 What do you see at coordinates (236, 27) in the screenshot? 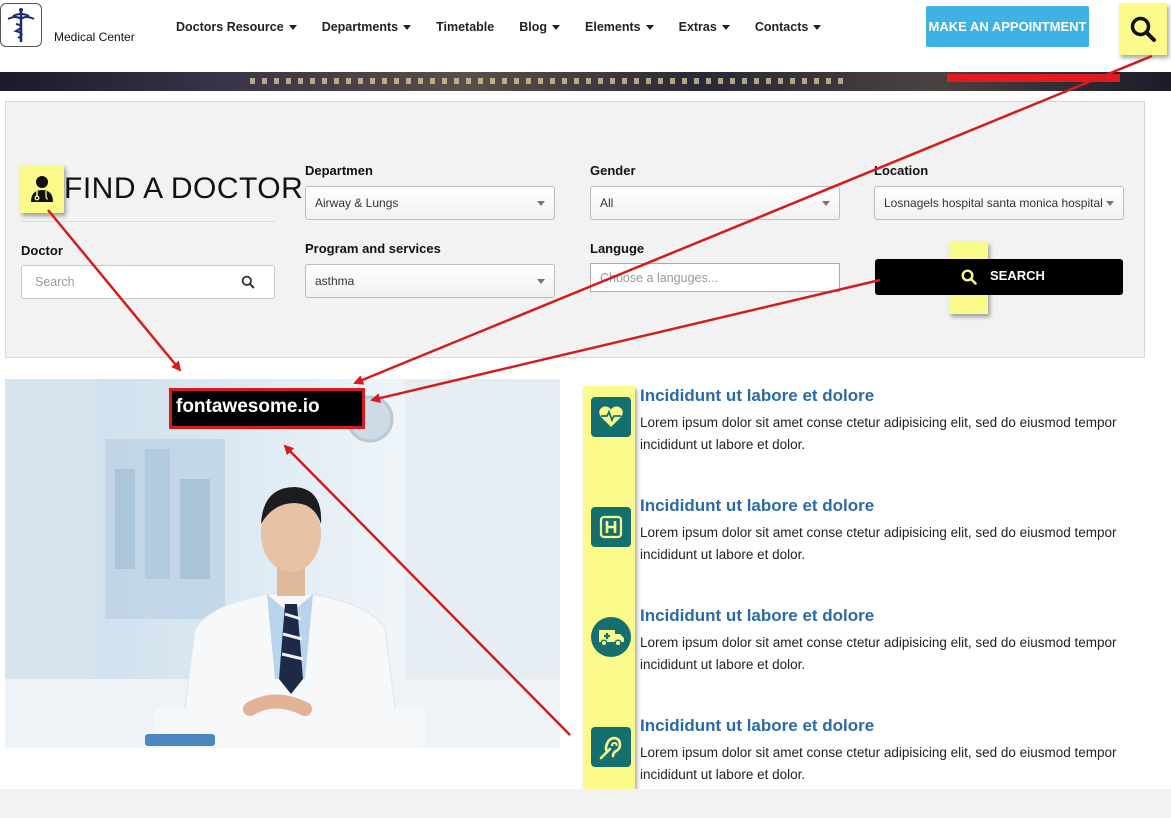
I see `nav-doctors-resource: Doctors Resource` at bounding box center [236, 27].